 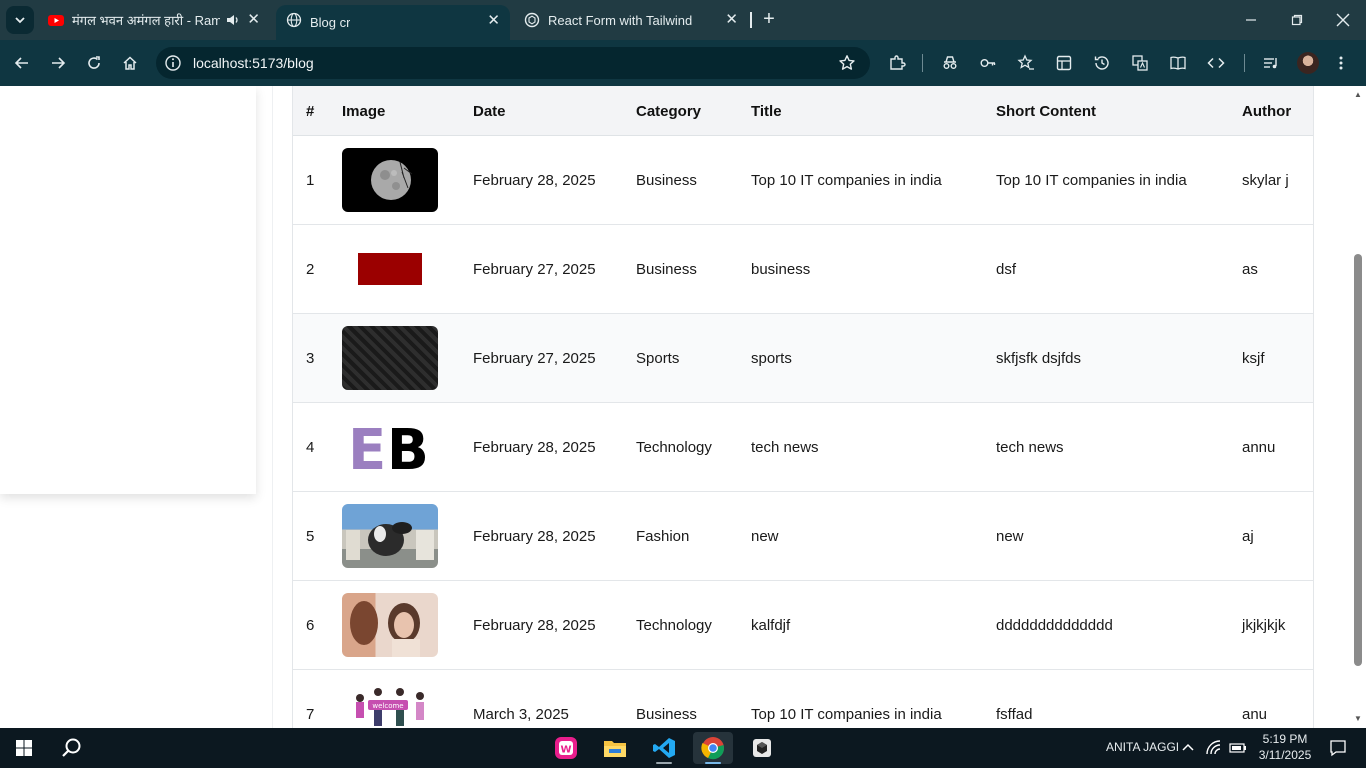 I want to click on tray-user-name: ANITA JAGGI, so click(x=1142, y=747).